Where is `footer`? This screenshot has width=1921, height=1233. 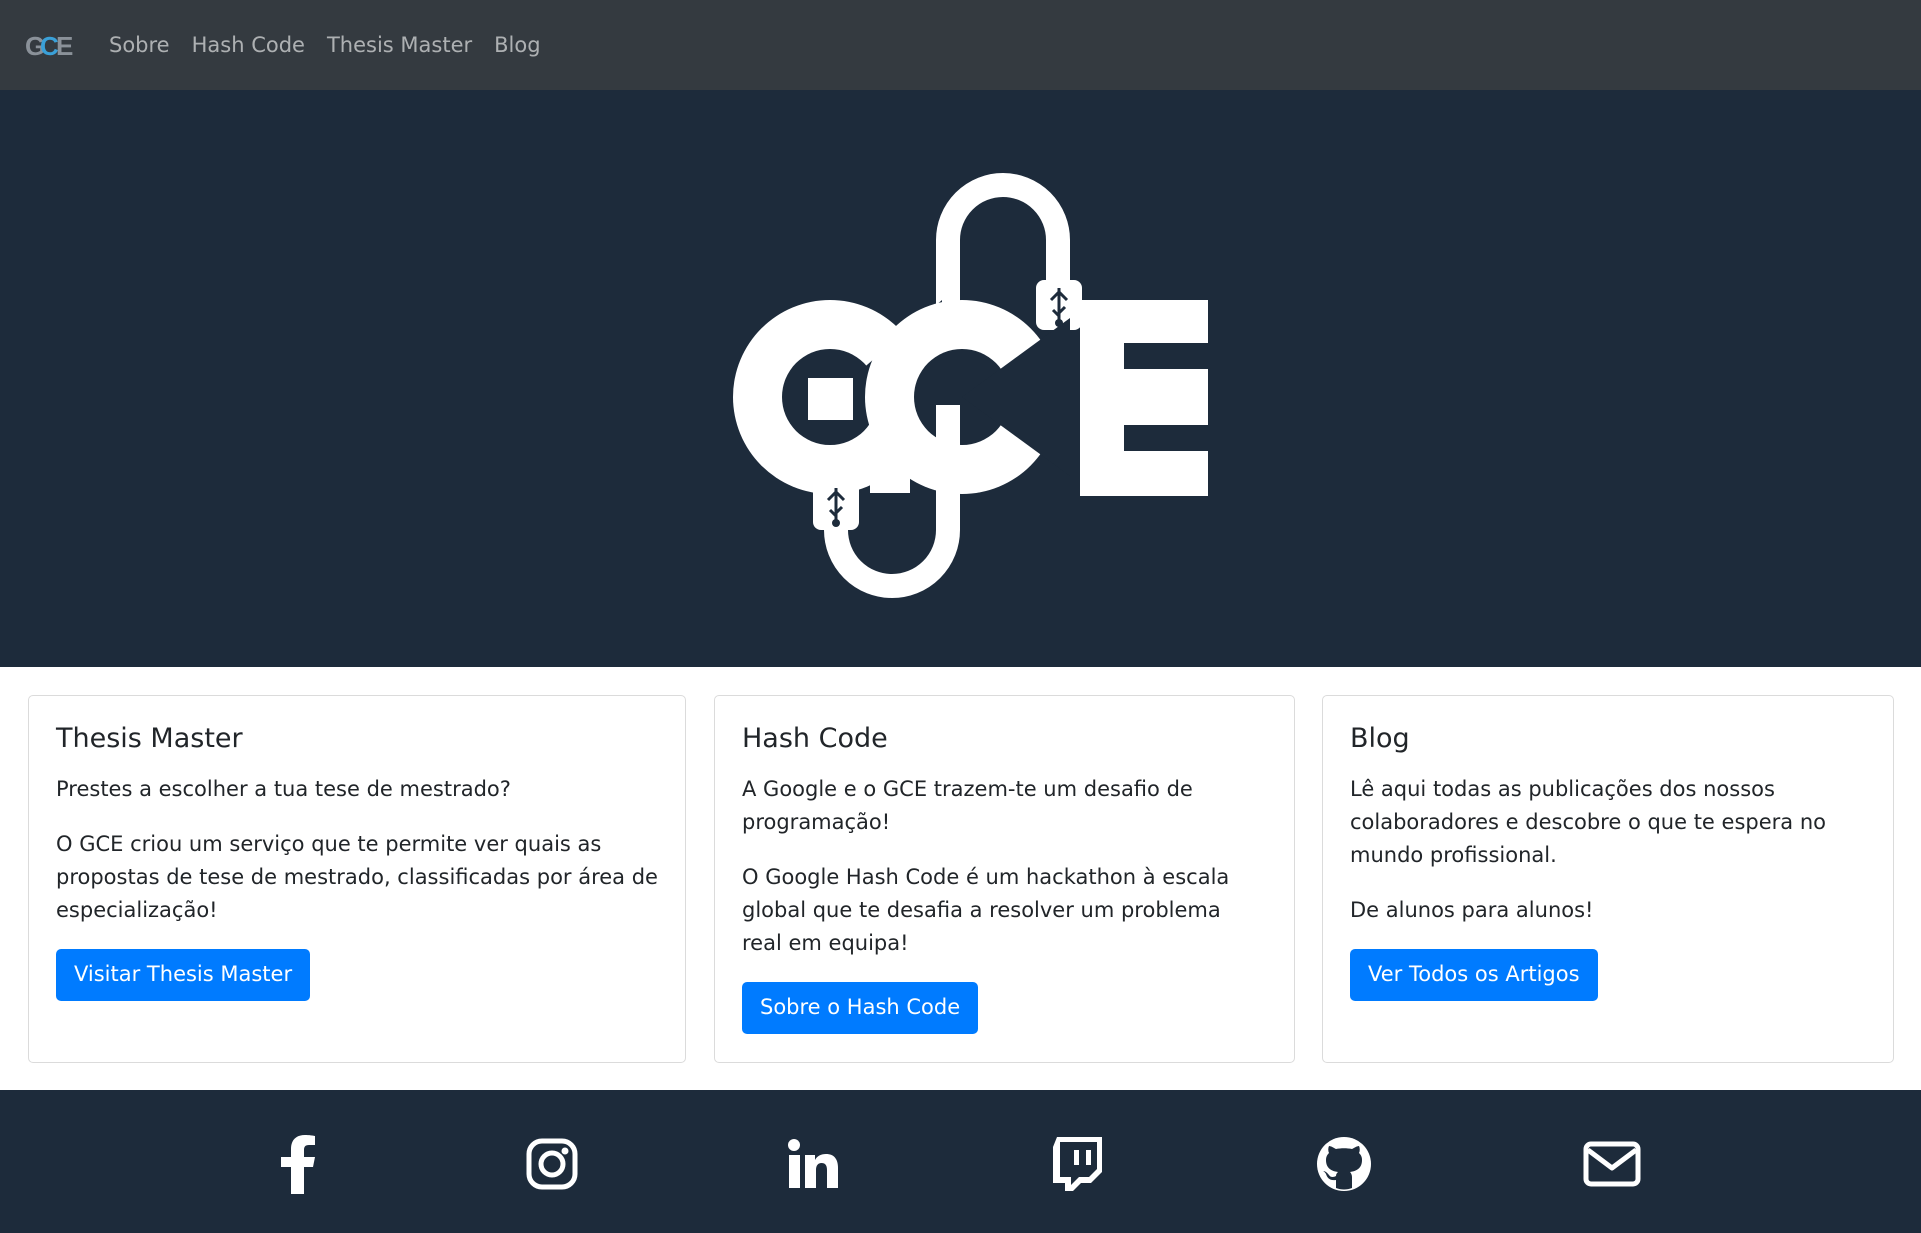
footer is located at coordinates (960, 1161).